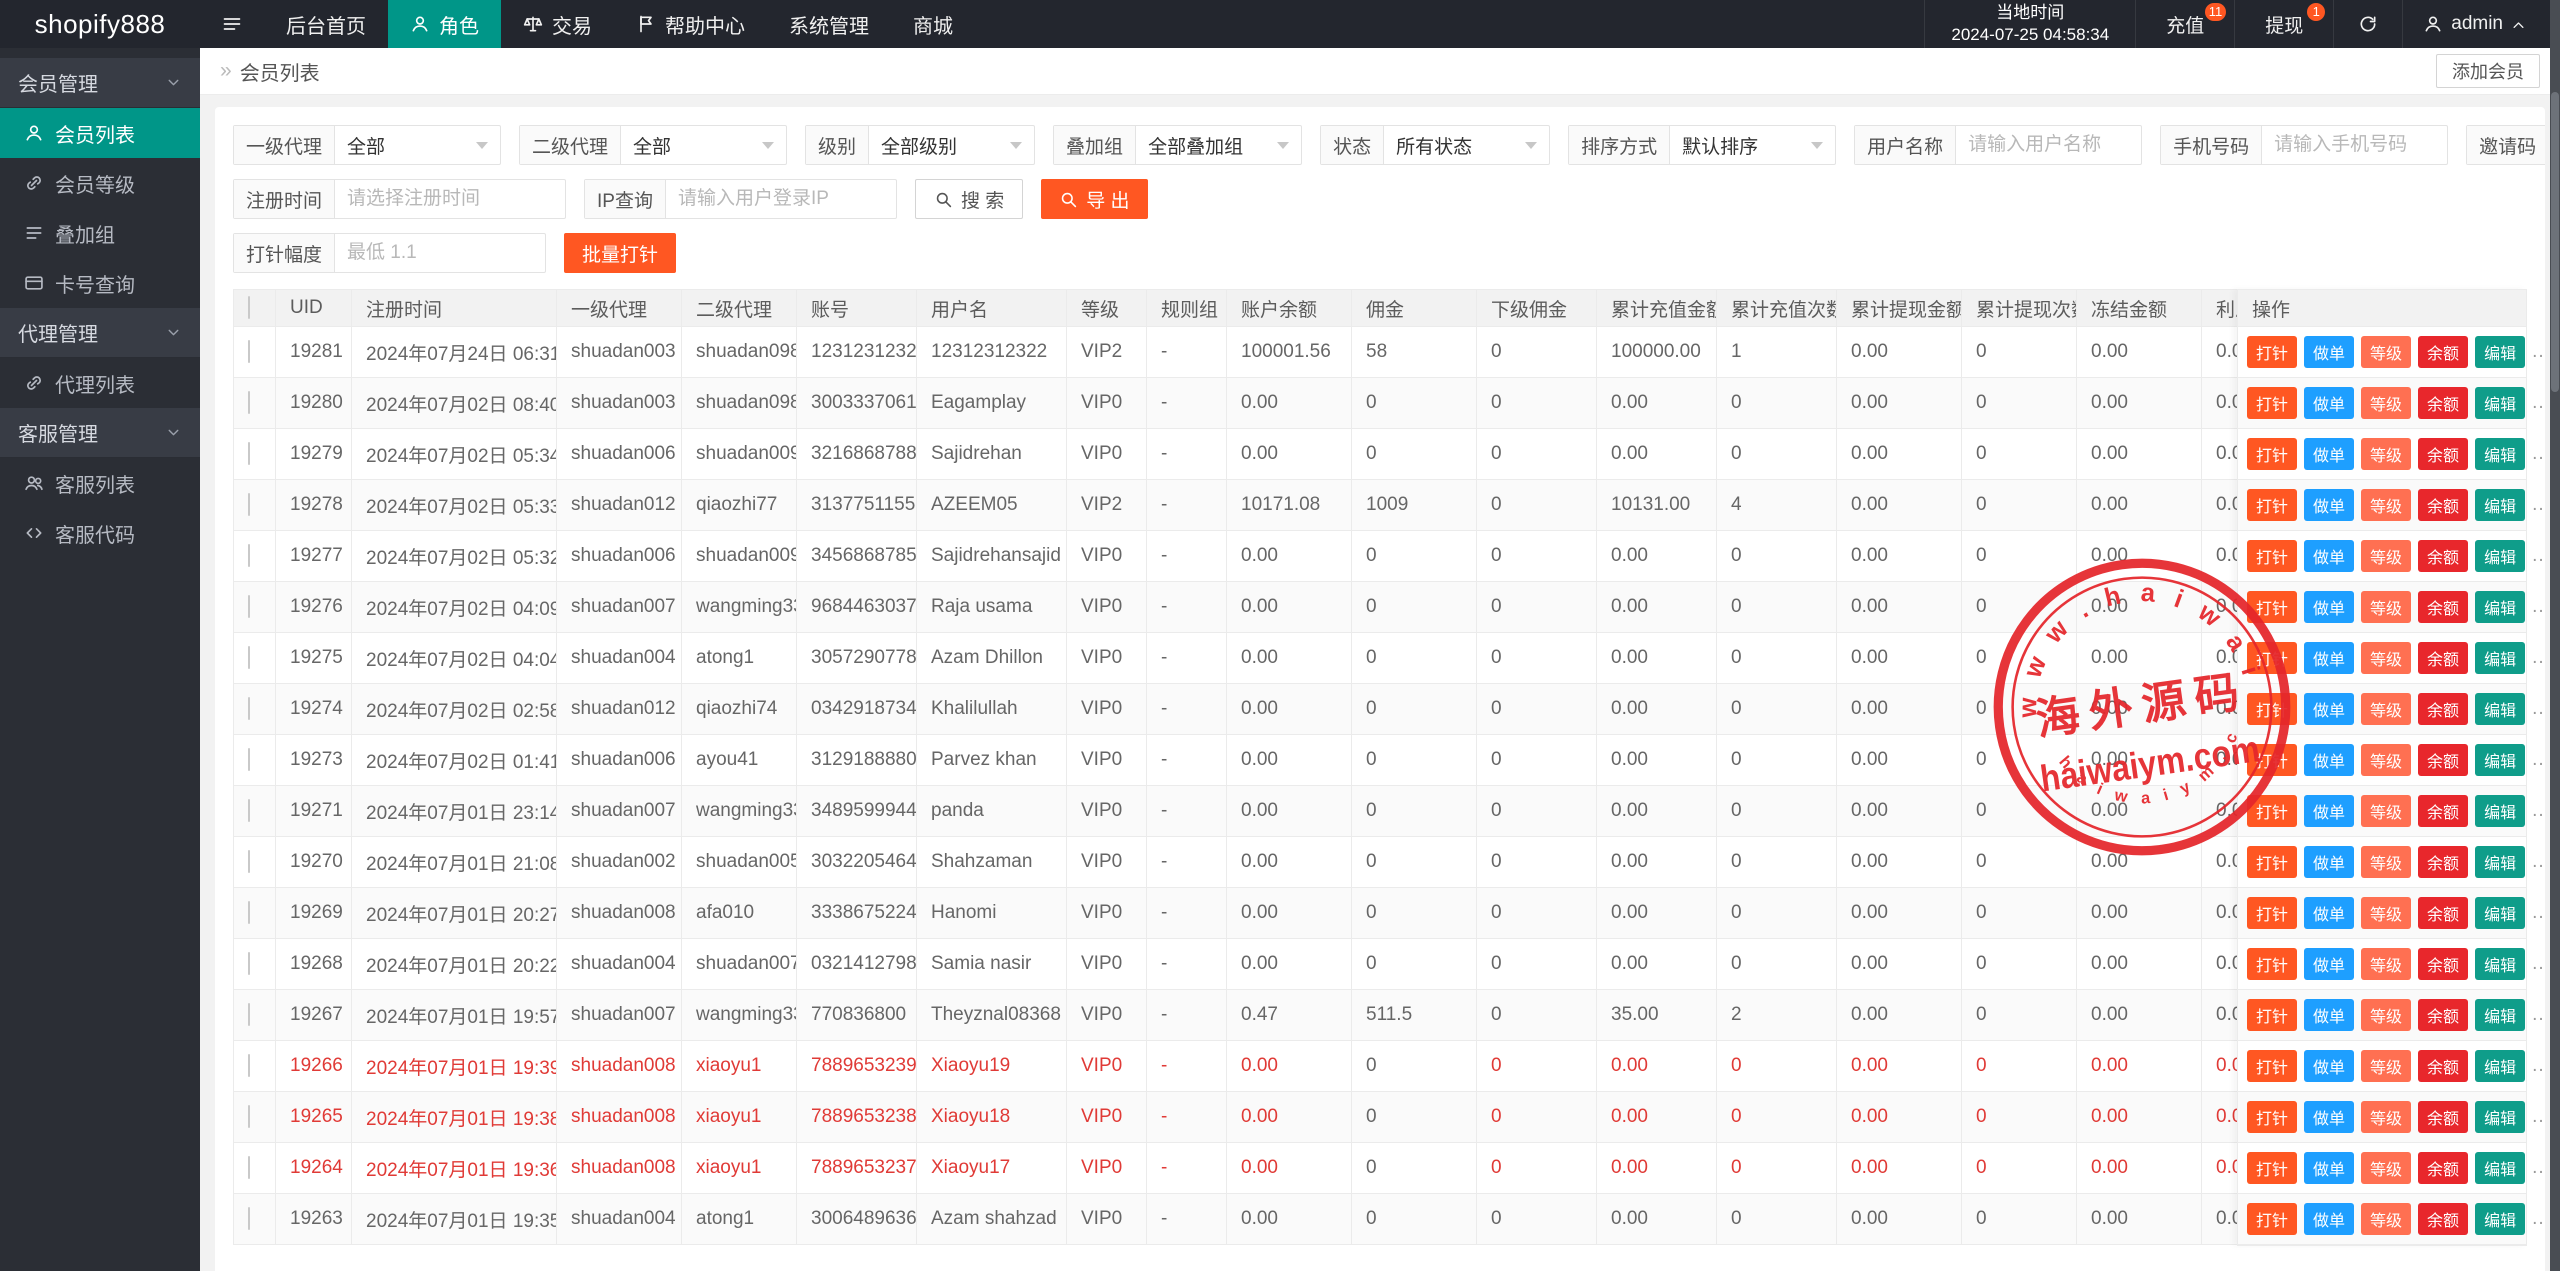 This screenshot has width=2560, height=1271. What do you see at coordinates (2474, 24) in the screenshot?
I see `user-menu: admin` at bounding box center [2474, 24].